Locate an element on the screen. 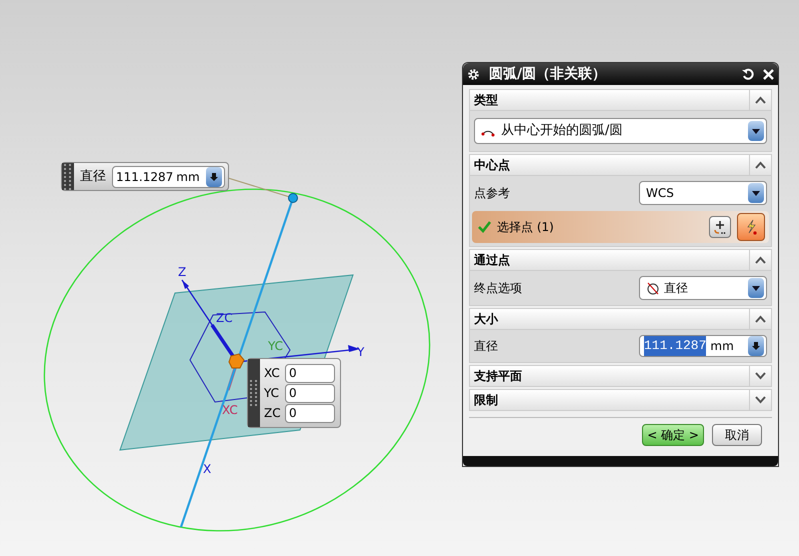 The height and width of the screenshot is (556, 799). section-header: 大小 is located at coordinates (620, 319).